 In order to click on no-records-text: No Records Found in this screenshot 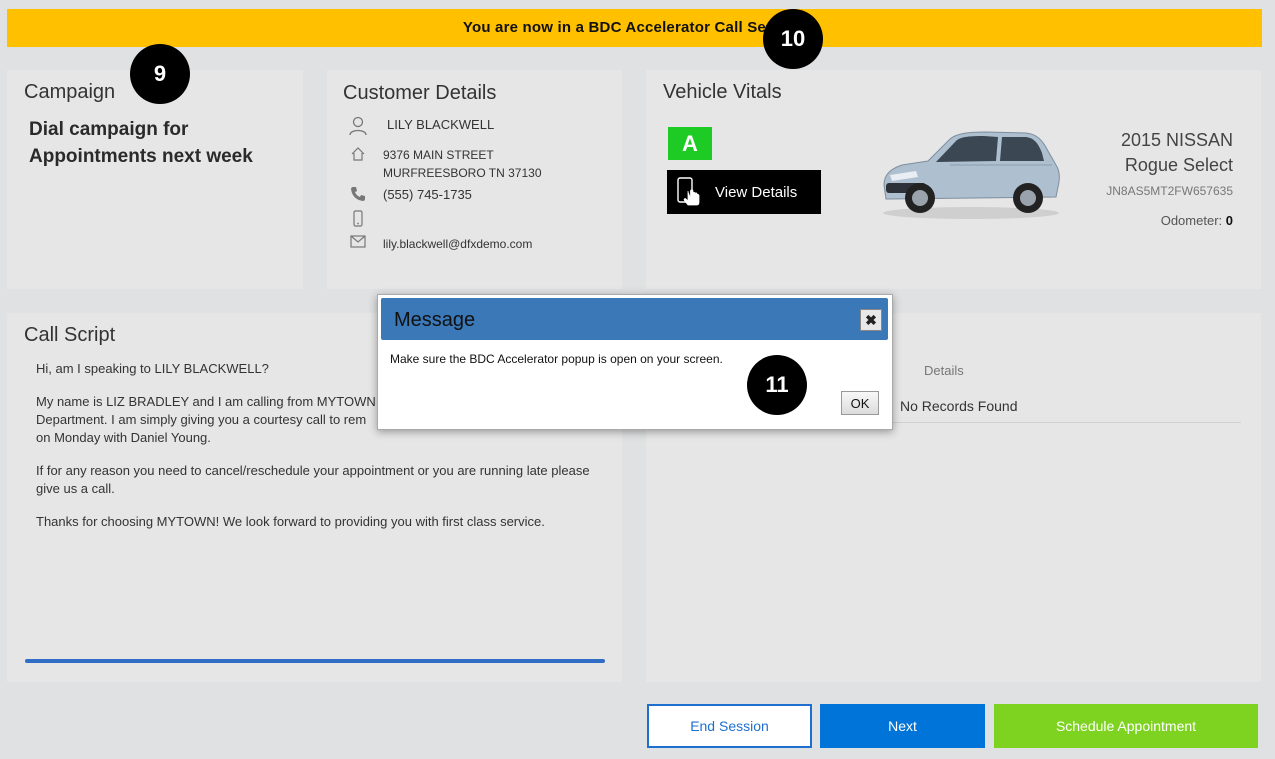, I will do `click(959, 406)`.